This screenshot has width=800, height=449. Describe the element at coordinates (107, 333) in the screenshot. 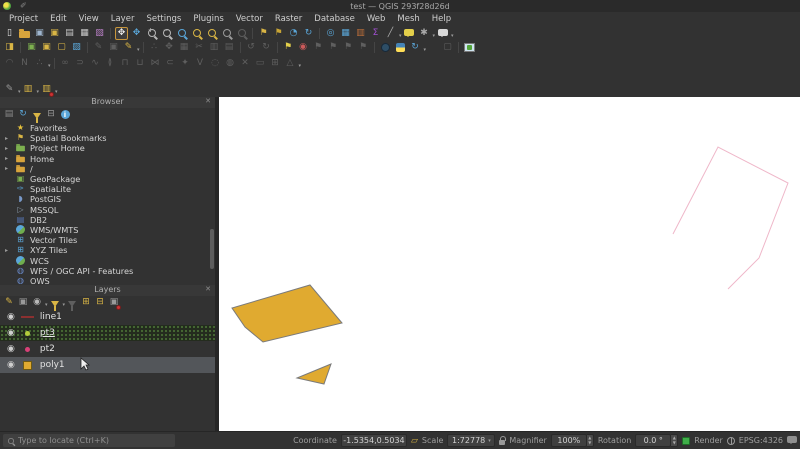

I see `layer-row-pt3: ◉ pt3` at that location.